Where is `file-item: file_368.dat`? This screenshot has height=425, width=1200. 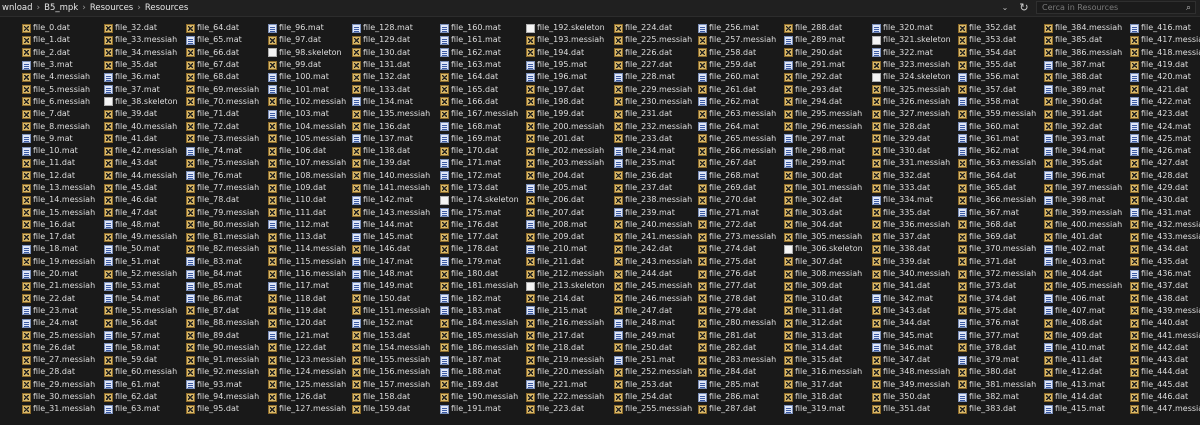
file-item: file_368.dat is located at coordinates (1000, 225).